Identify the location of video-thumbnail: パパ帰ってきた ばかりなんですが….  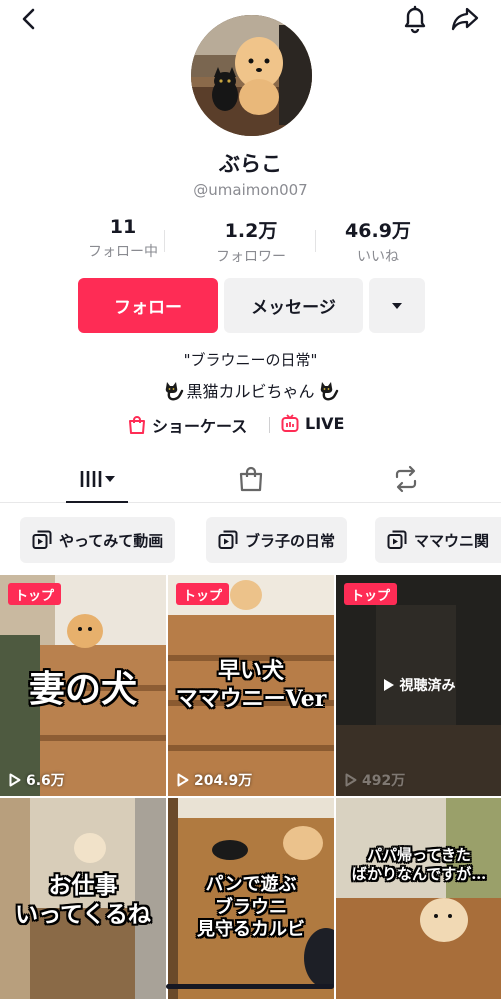
(418, 898).